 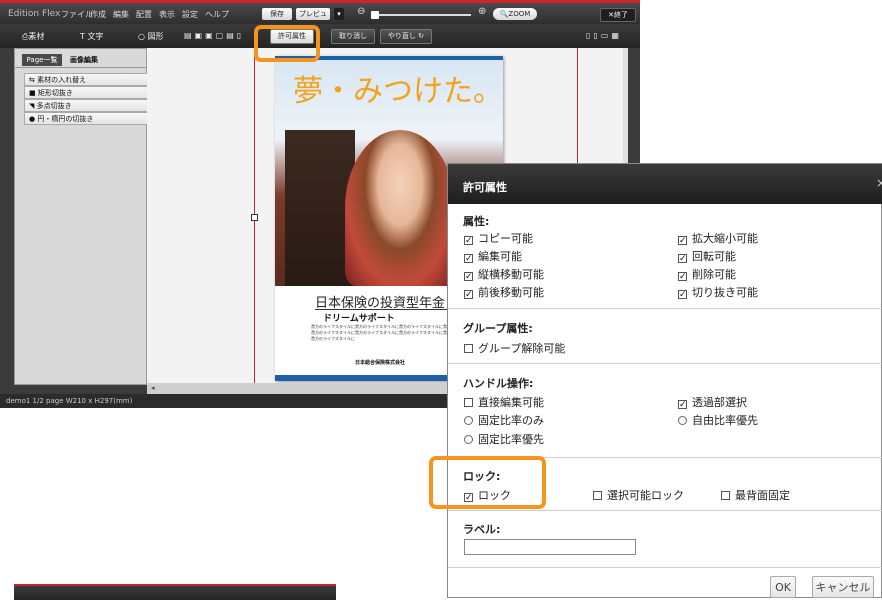 I want to click on transparent-select-checkbox: ✓ 透過部選択, so click(x=712, y=402).